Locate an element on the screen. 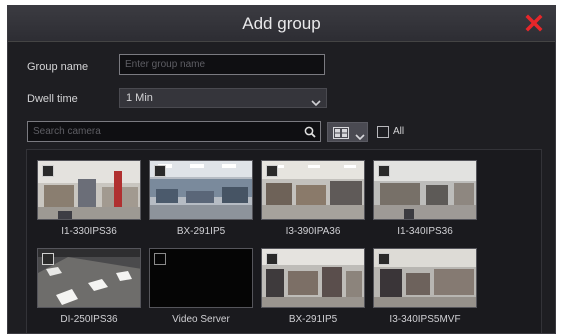 This screenshot has height=334, width=563. dwell-time-value: 1 Min is located at coordinates (139, 98).